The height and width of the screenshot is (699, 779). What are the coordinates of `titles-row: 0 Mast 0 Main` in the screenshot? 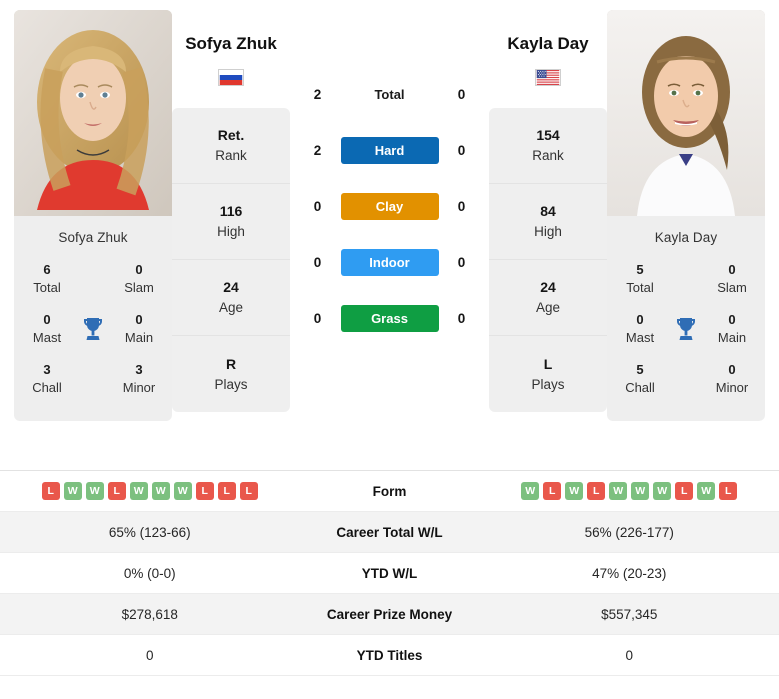 It's located at (686, 332).